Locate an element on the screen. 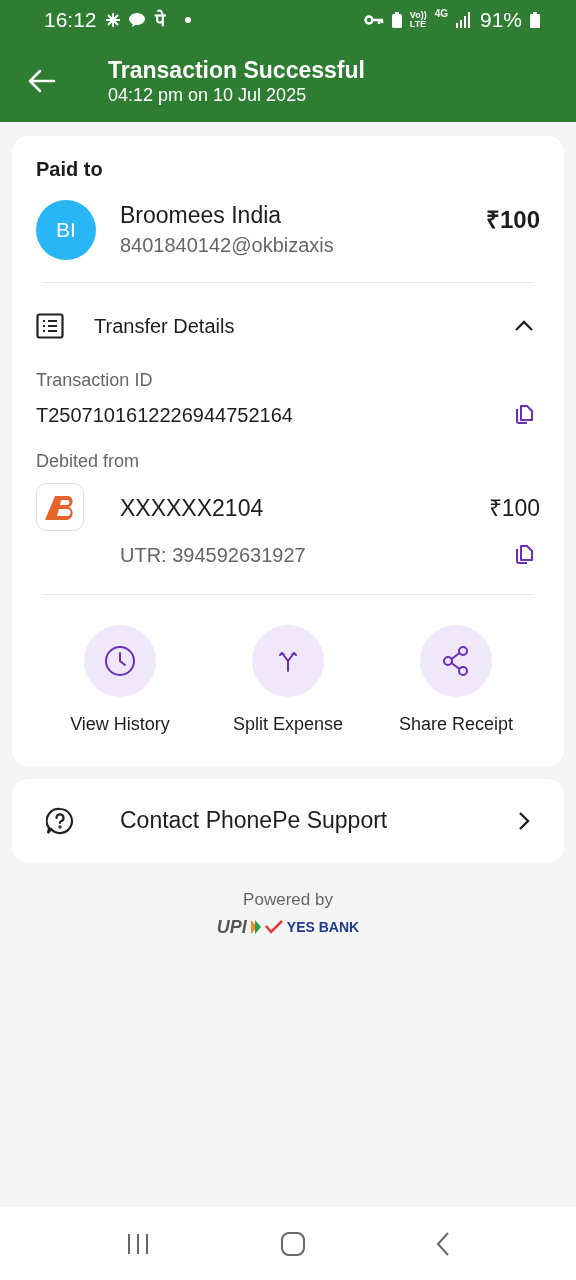 Image resolution: width=576 pixels, height=1280 pixels. action-label: Share Receipt is located at coordinates (456, 724).